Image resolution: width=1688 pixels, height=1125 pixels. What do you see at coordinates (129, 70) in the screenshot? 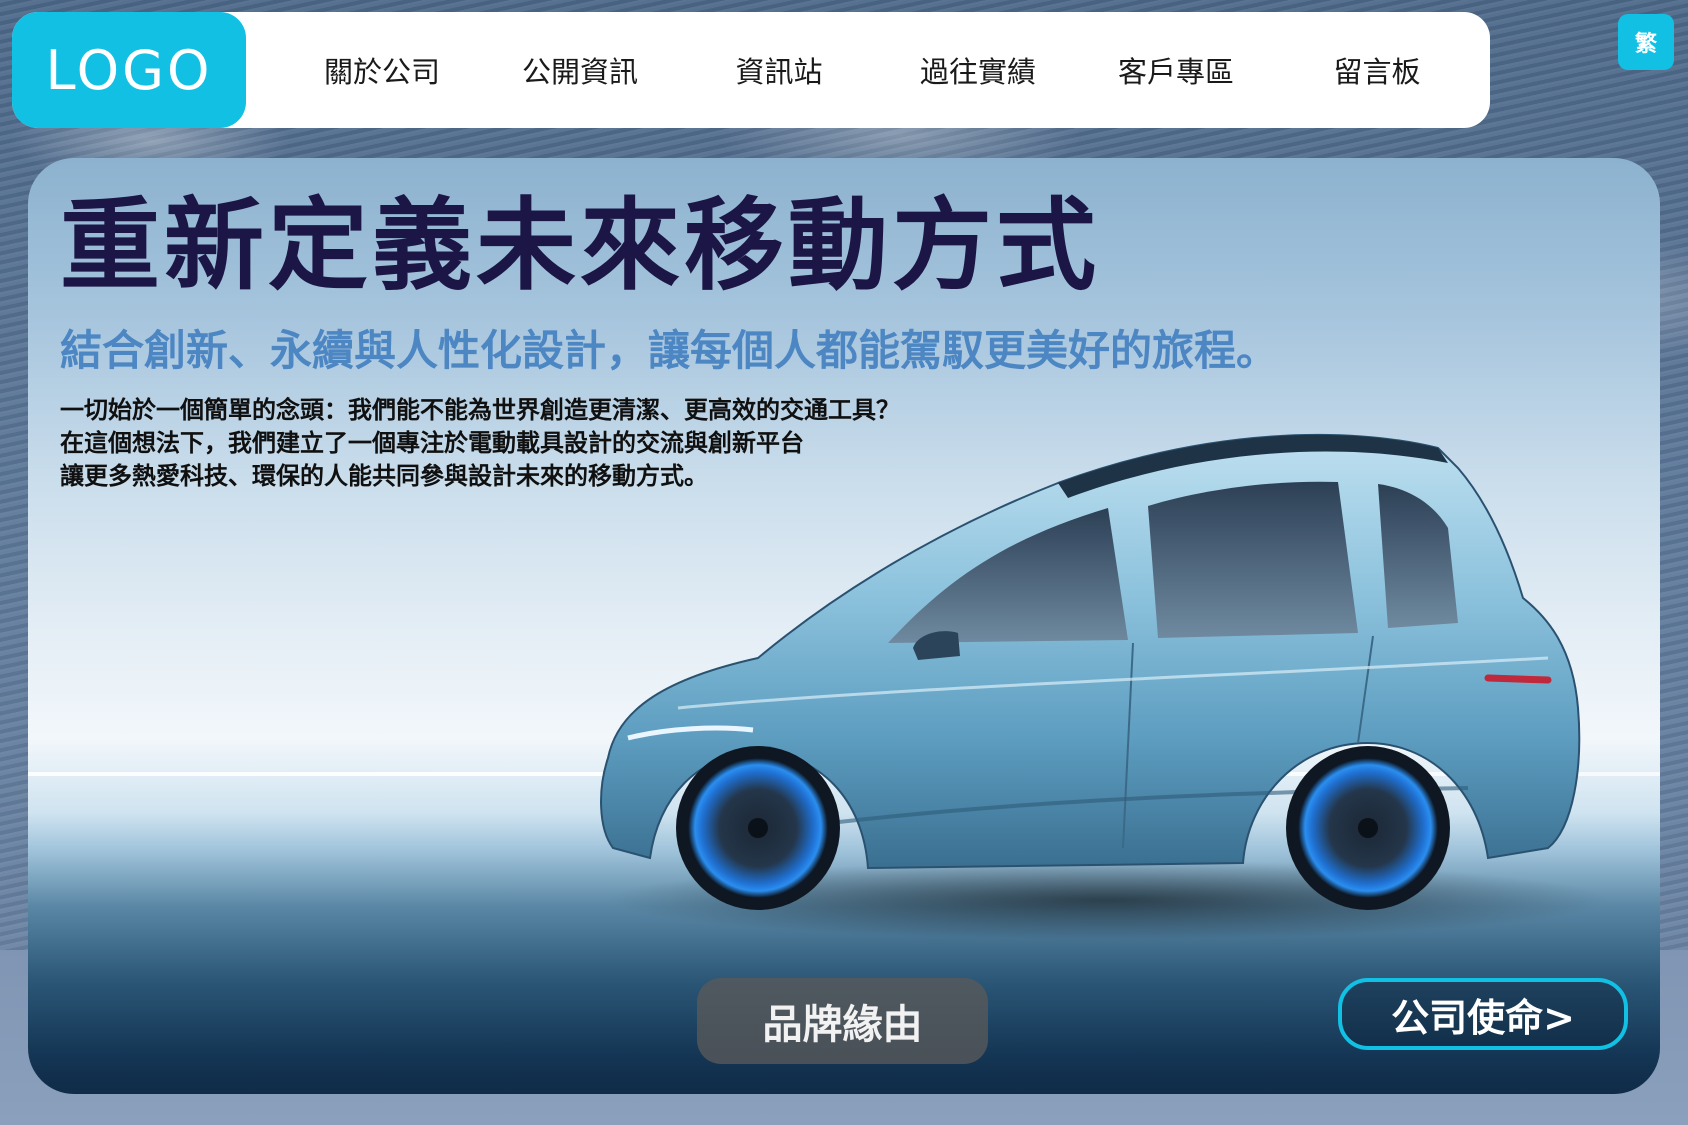
I see `logo: LOGO` at bounding box center [129, 70].